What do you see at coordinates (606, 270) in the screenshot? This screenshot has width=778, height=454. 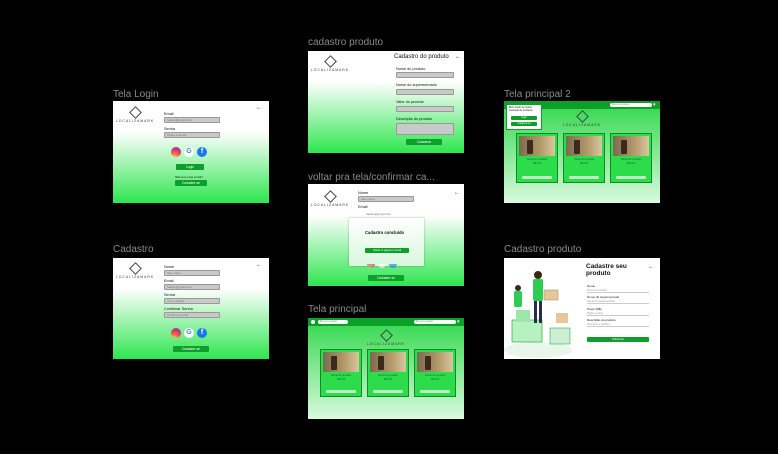 I see `page-title: Cadastre seu produto` at bounding box center [606, 270].